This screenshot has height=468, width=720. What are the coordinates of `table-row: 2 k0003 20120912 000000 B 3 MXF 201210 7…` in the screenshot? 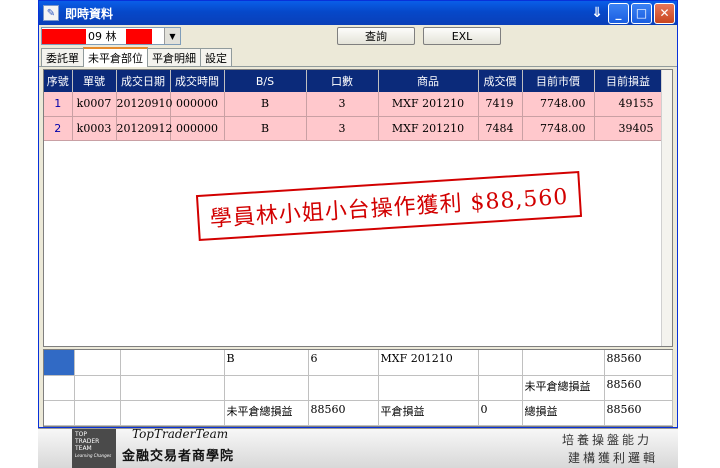 It's located at (353, 128).